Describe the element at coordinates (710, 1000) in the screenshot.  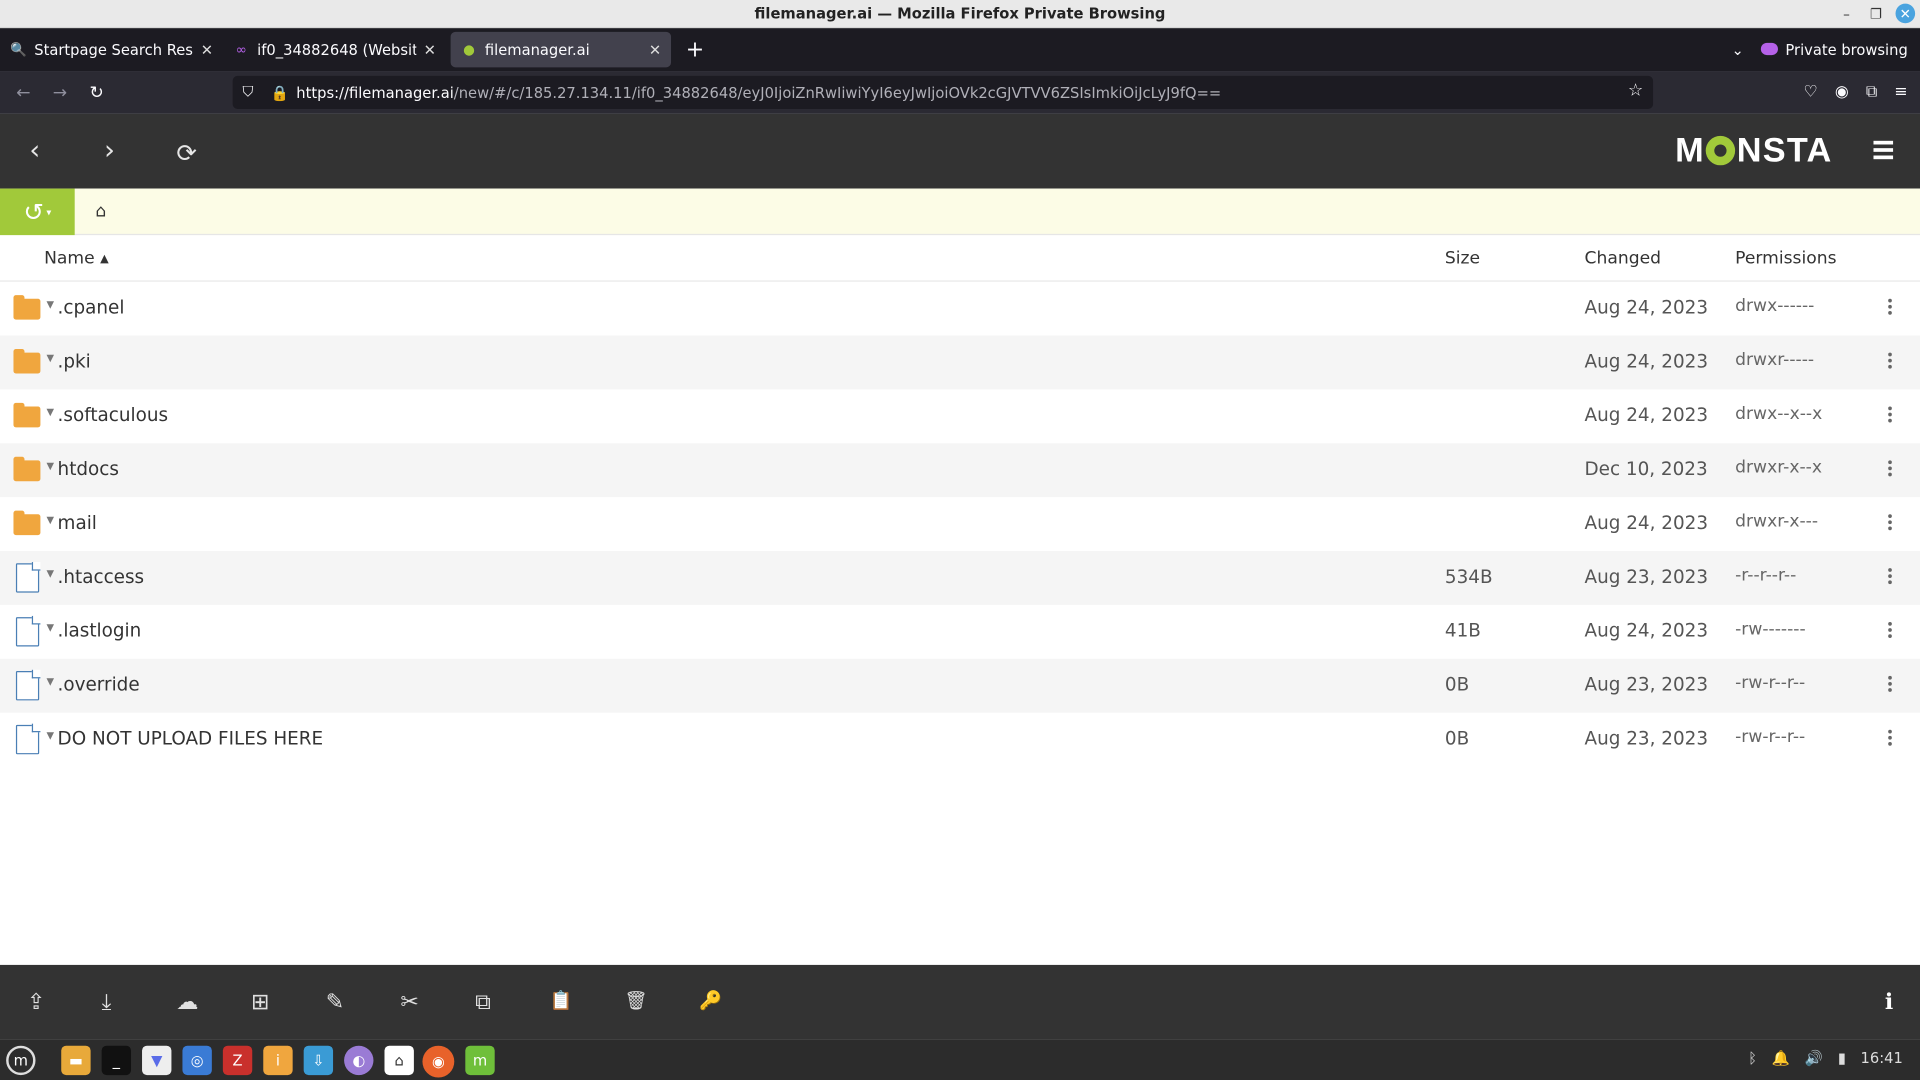
I see `permissions-key-icon: 🔑` at that location.